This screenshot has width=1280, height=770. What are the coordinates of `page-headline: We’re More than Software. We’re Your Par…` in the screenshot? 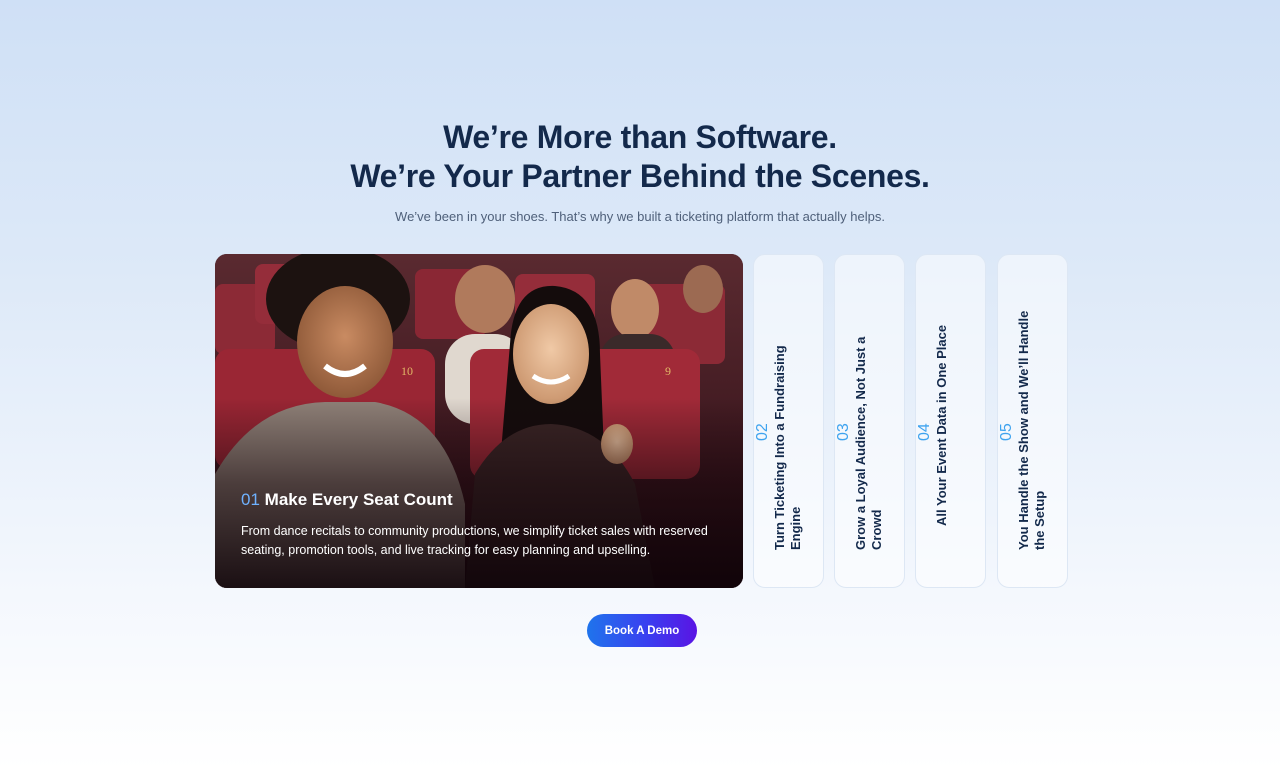 It's located at (640, 157).